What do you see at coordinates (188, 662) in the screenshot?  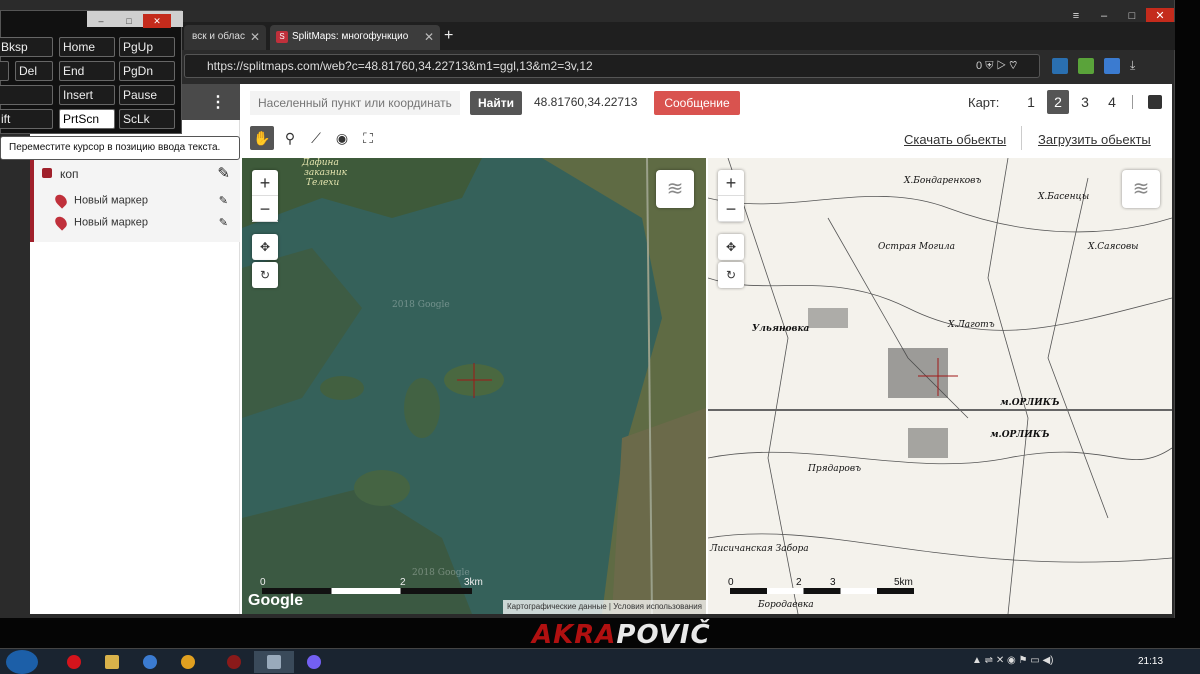 I see `chrome-taskbar-icon` at bounding box center [188, 662].